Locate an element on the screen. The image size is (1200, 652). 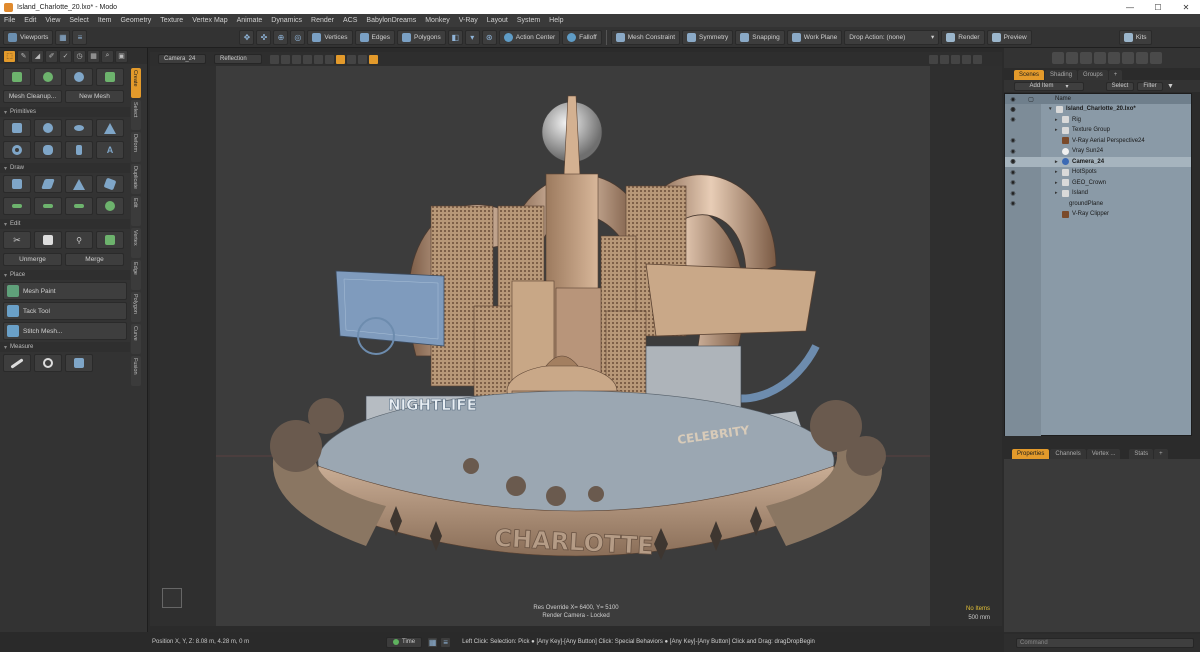
tree-item-groundplane: ◉ groundPlane is located at coordinates (1098, 204).